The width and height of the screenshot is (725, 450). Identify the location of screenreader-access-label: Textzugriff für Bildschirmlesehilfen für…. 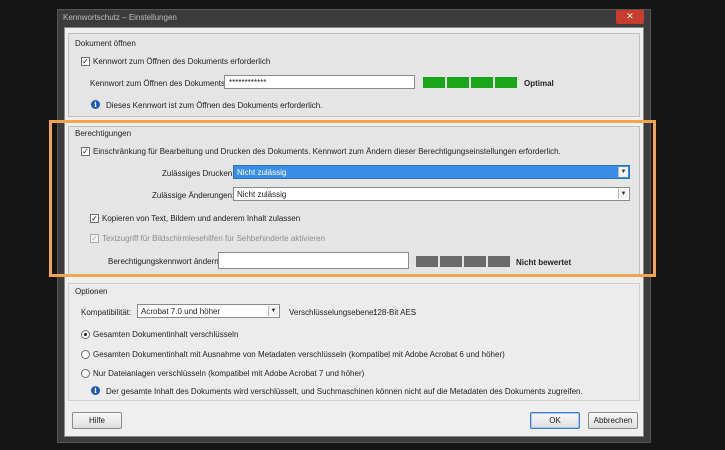
(214, 238).